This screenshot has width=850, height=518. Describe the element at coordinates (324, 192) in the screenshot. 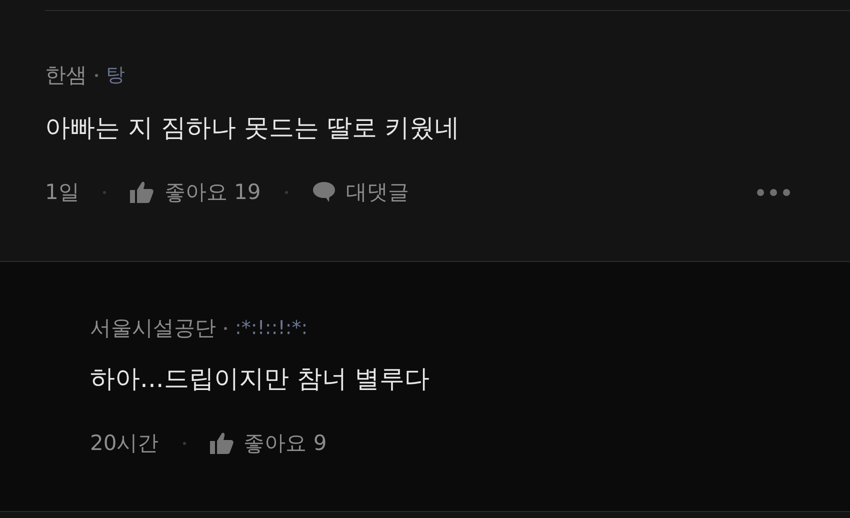

I see `speech-bubble-icon` at that location.